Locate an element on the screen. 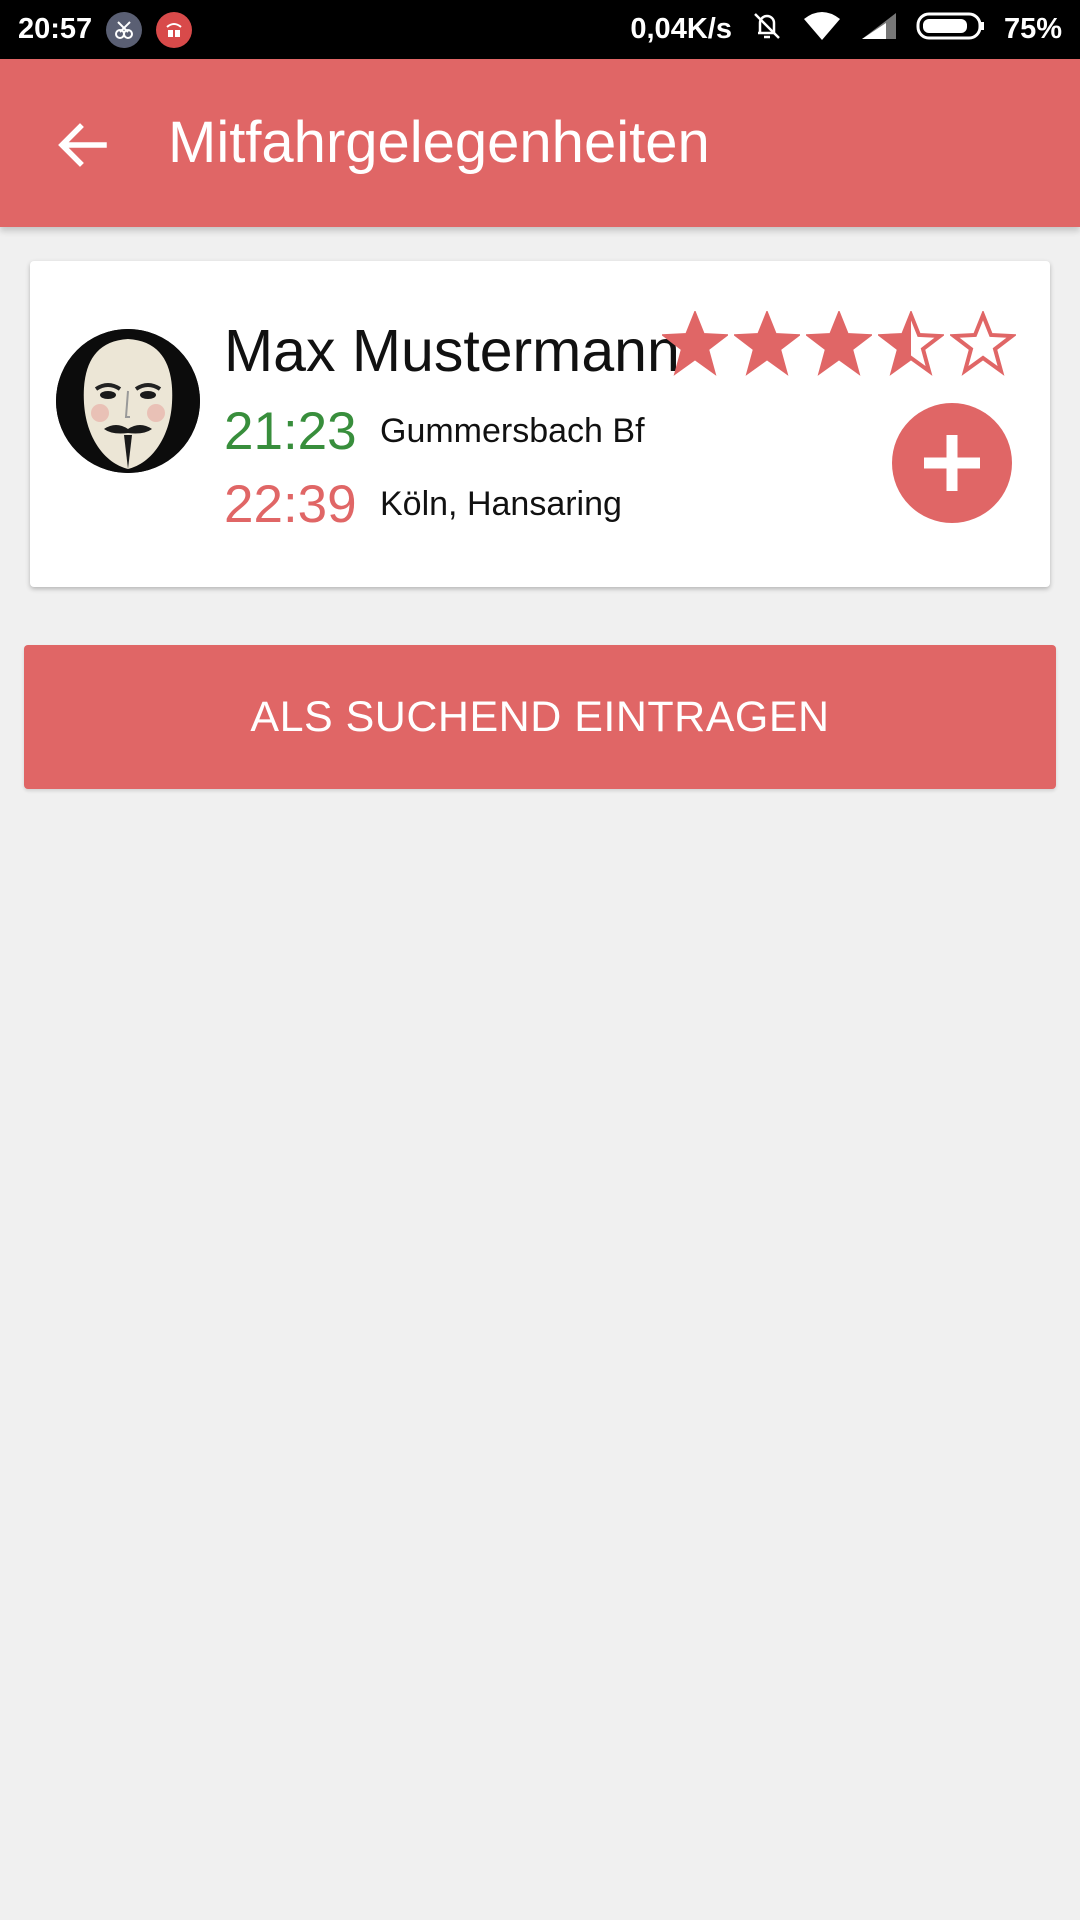  battery-icon is located at coordinates (951, 30).